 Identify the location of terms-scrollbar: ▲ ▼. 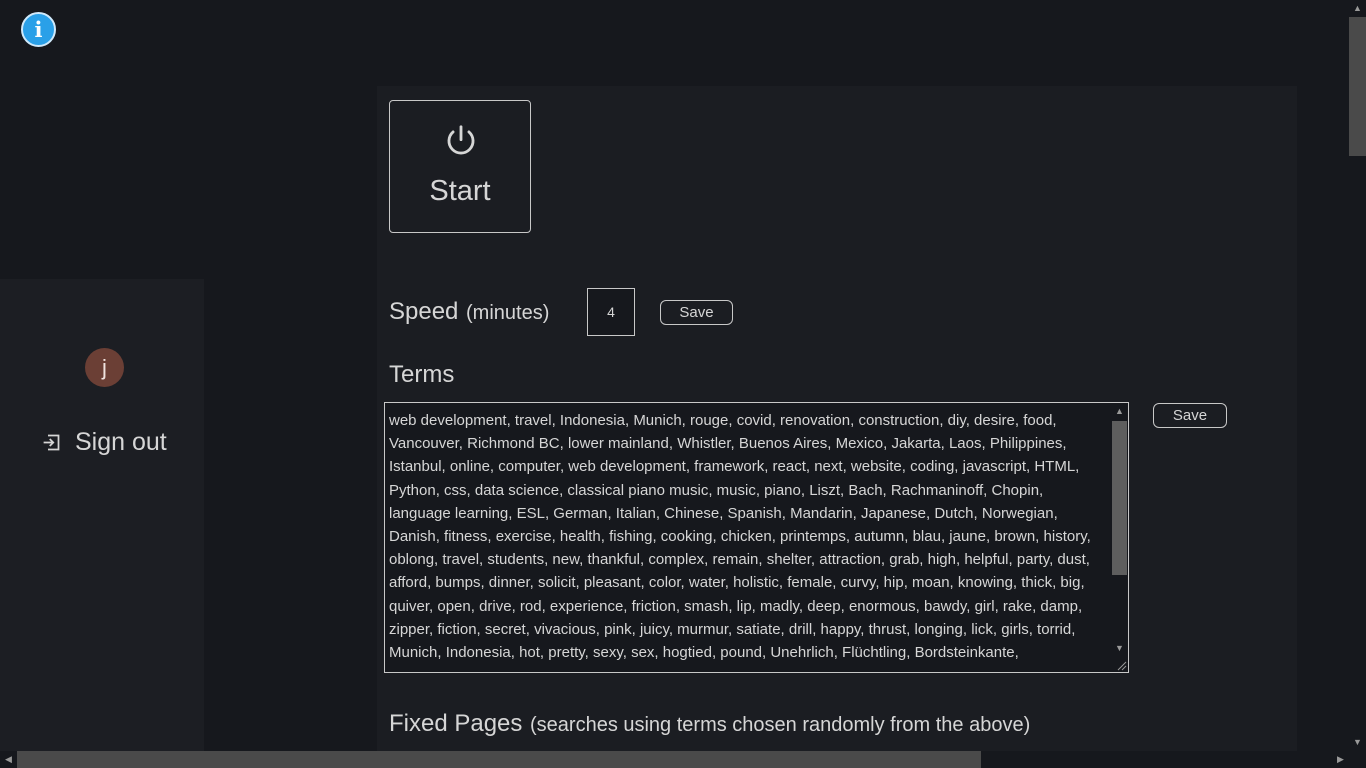
(1119, 537).